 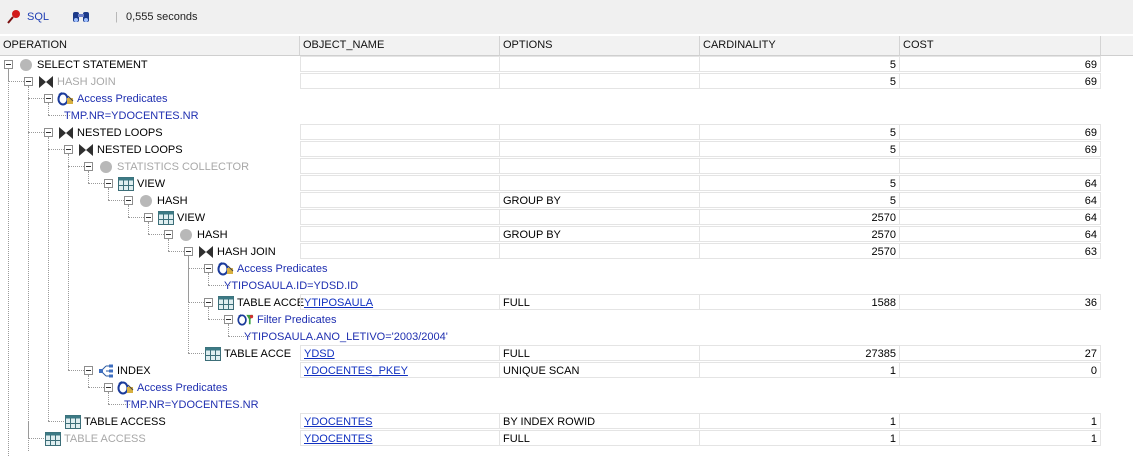 What do you see at coordinates (346, 336) in the screenshot?
I see `predicate-expression: YTIPOSAULA.ANO_LETIVO='2003/2004'` at bounding box center [346, 336].